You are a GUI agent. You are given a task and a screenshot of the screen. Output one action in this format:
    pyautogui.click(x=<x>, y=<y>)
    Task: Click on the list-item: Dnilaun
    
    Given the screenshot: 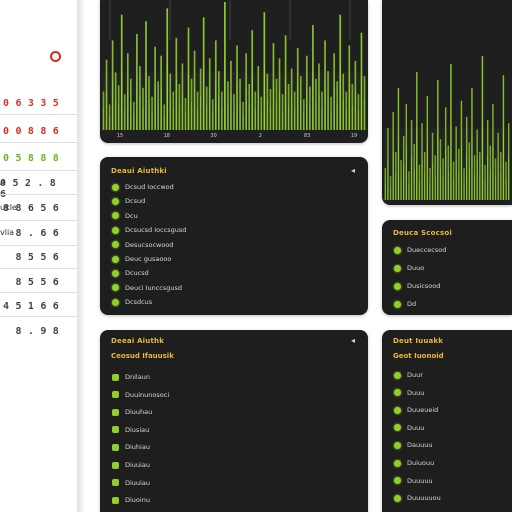 What is the action you would take?
    pyautogui.click(x=131, y=377)
    